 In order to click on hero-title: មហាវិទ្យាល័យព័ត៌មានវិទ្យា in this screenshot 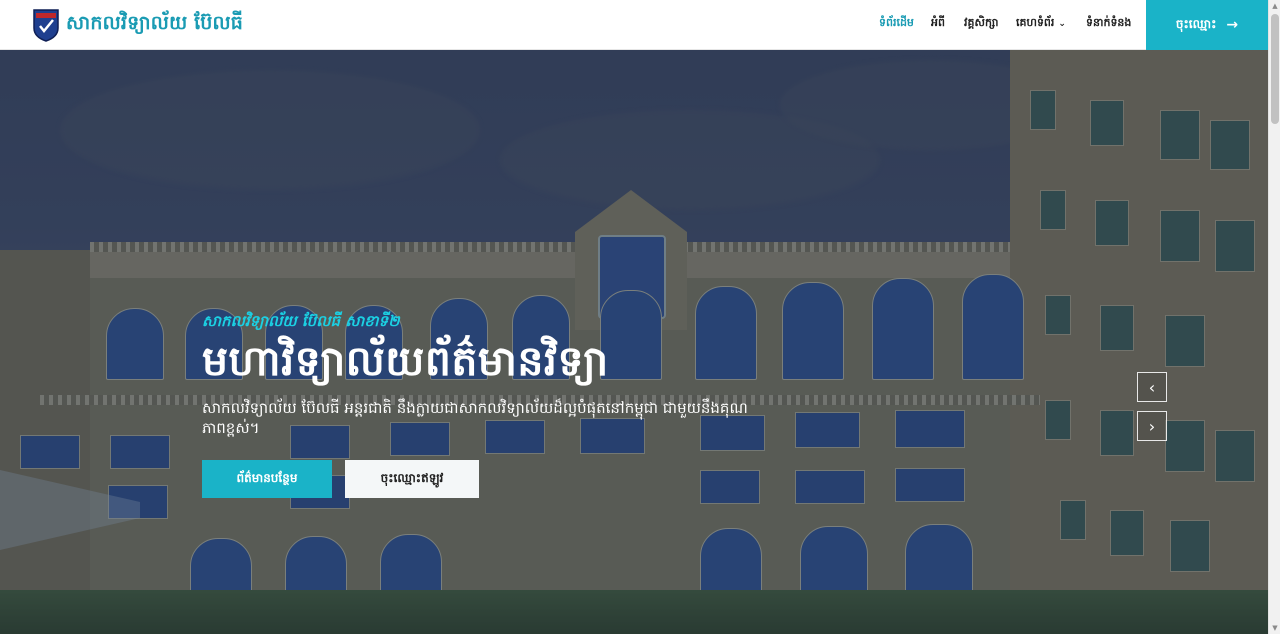, I will do `click(405, 361)`.